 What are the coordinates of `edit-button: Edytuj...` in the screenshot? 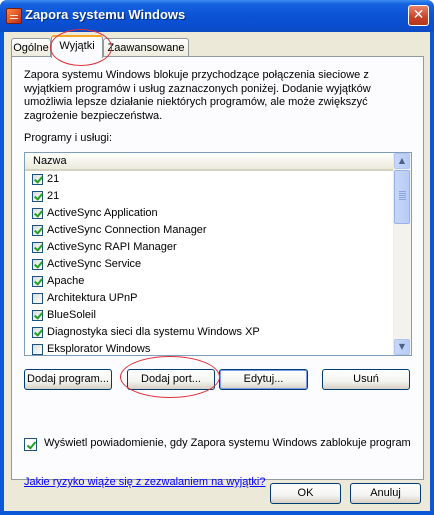 It's located at (263, 379).